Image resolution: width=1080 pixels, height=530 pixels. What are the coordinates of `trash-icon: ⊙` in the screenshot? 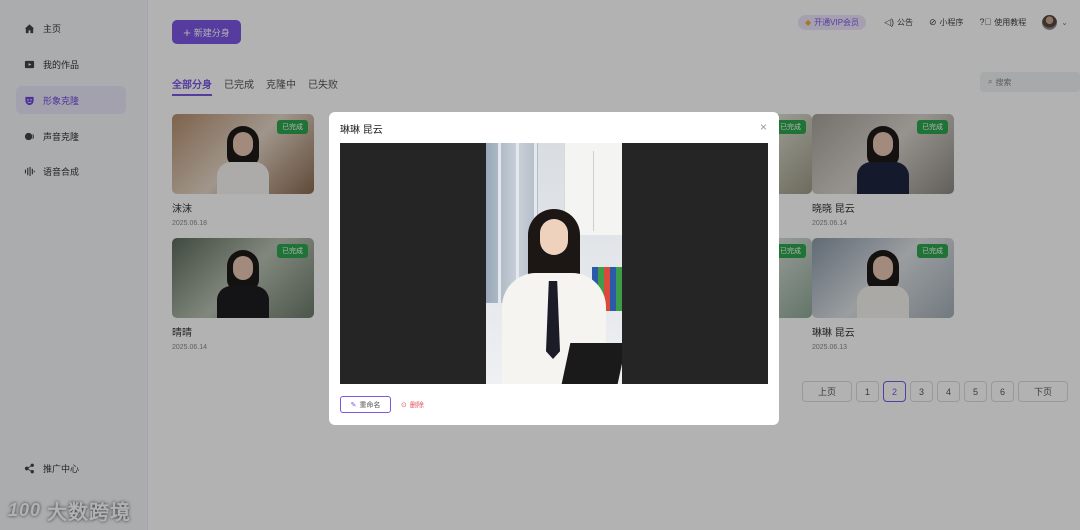 It's located at (404, 405).